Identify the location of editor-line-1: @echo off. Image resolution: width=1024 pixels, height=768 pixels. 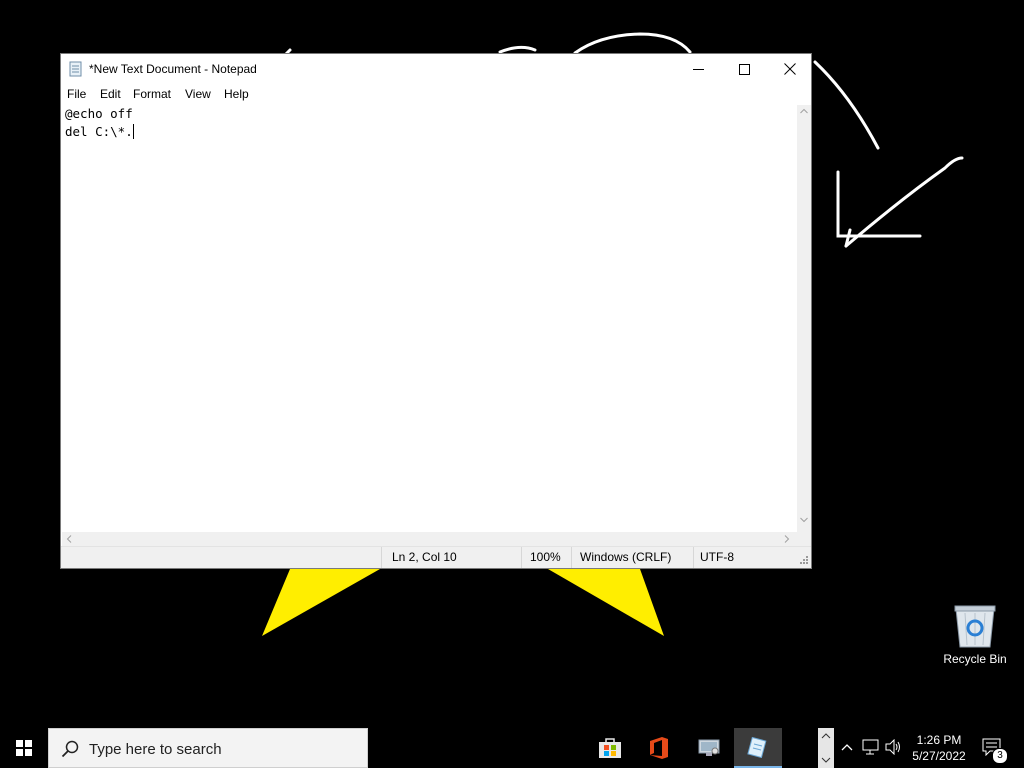
(99, 113).